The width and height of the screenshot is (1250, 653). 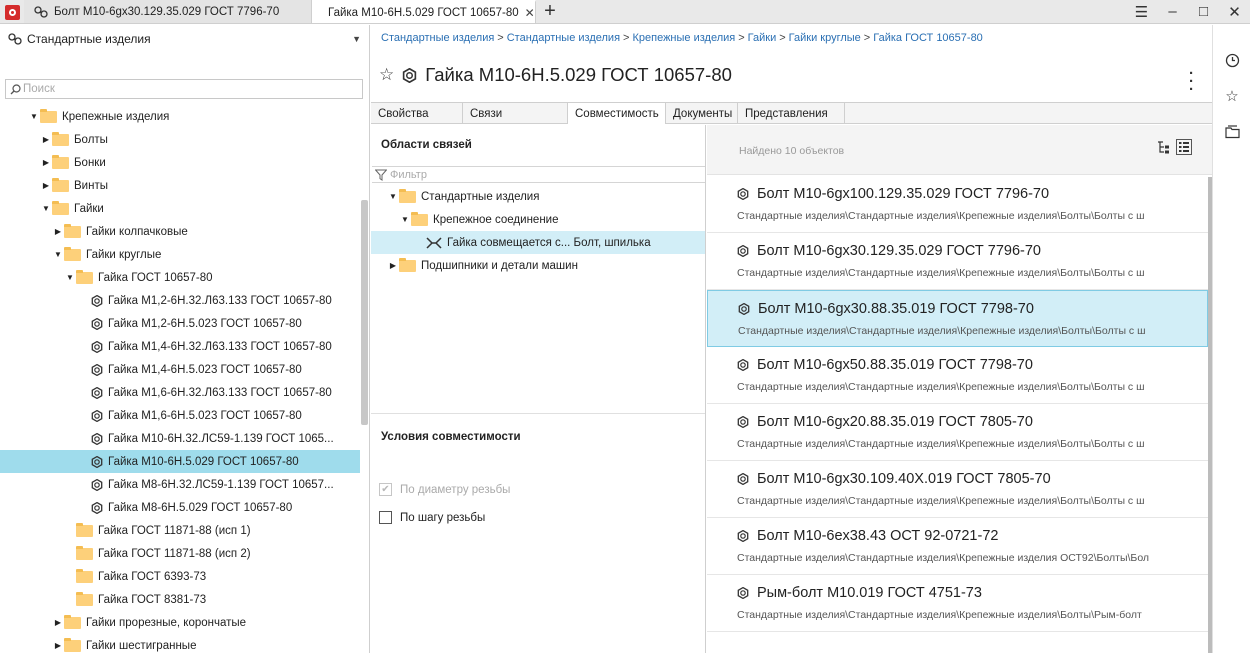 What do you see at coordinates (702, 113) in the screenshot?
I see `tab-item: Документы` at bounding box center [702, 113].